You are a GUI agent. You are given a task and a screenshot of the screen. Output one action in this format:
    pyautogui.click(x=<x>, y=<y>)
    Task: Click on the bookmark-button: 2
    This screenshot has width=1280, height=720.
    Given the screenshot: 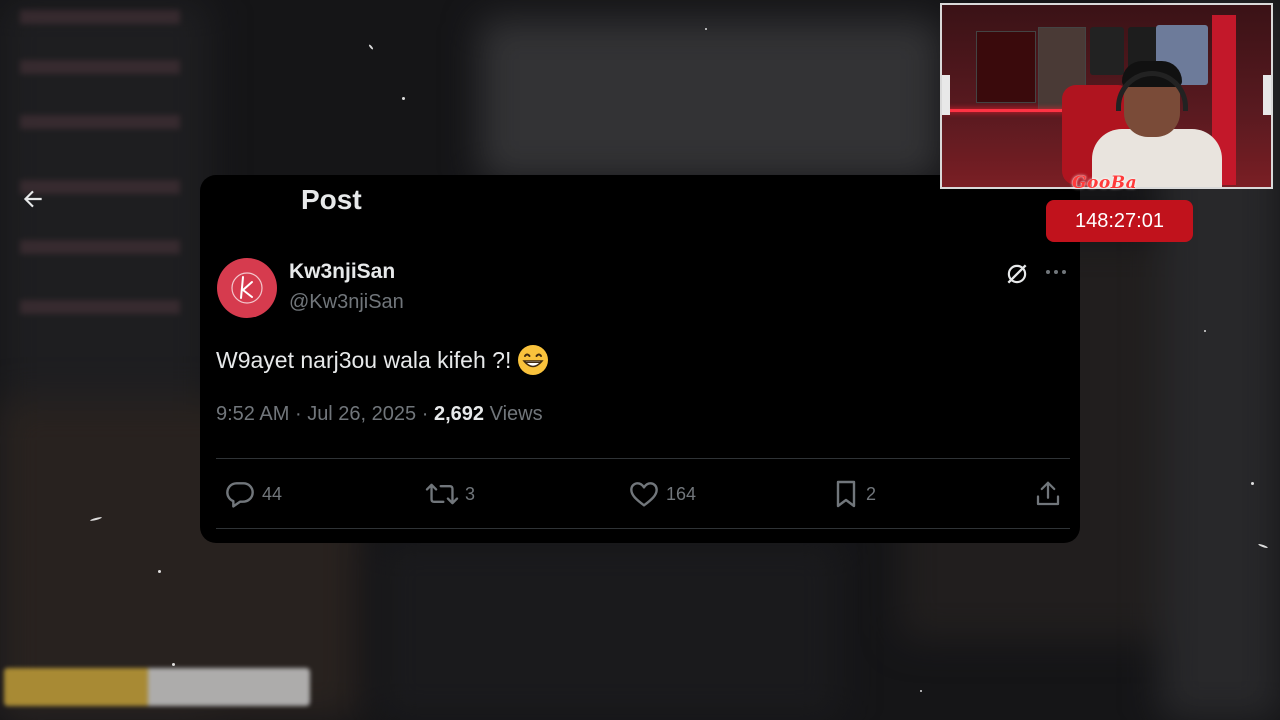 What is the action you would take?
    pyautogui.click(x=854, y=494)
    